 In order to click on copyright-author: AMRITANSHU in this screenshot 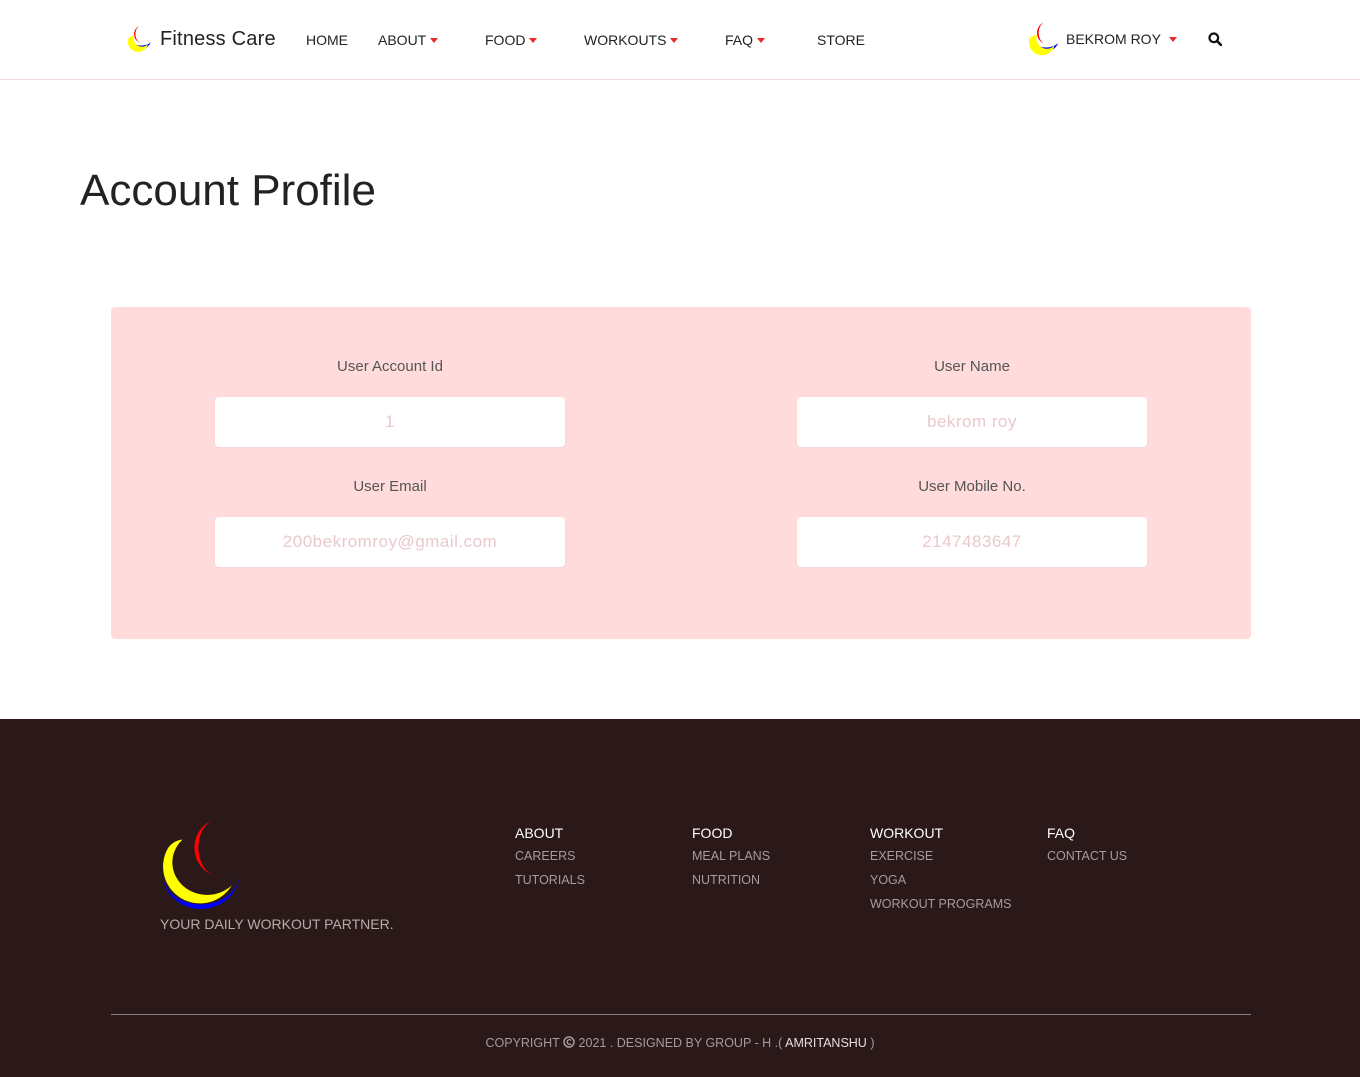, I will do `click(826, 1043)`.